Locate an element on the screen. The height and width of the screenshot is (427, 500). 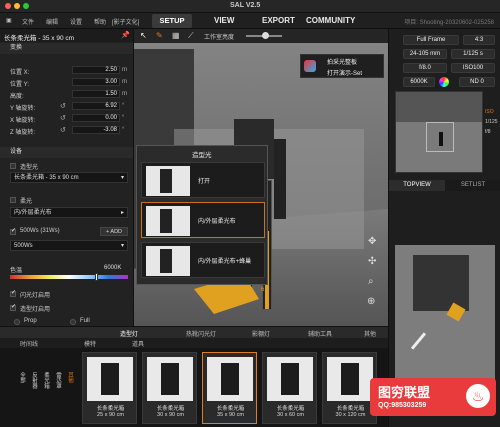
modifier-checkbox is located at coordinates (13, 166).